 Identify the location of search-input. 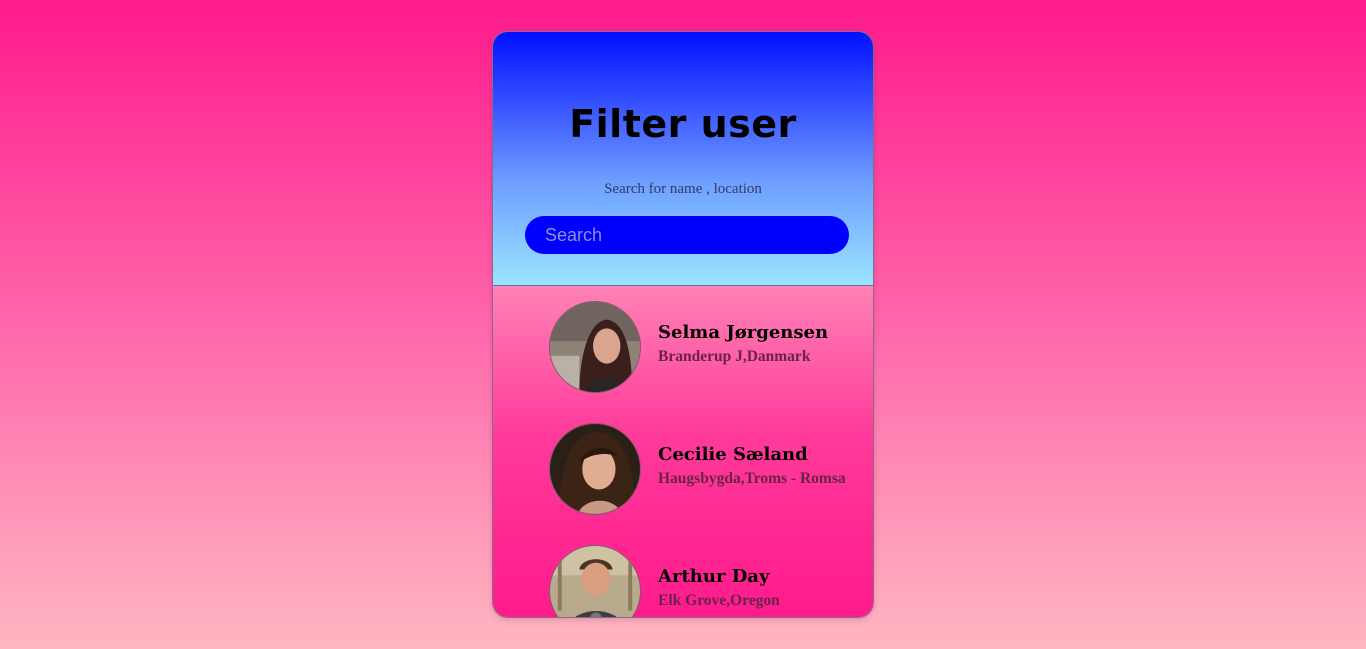
(687, 235).